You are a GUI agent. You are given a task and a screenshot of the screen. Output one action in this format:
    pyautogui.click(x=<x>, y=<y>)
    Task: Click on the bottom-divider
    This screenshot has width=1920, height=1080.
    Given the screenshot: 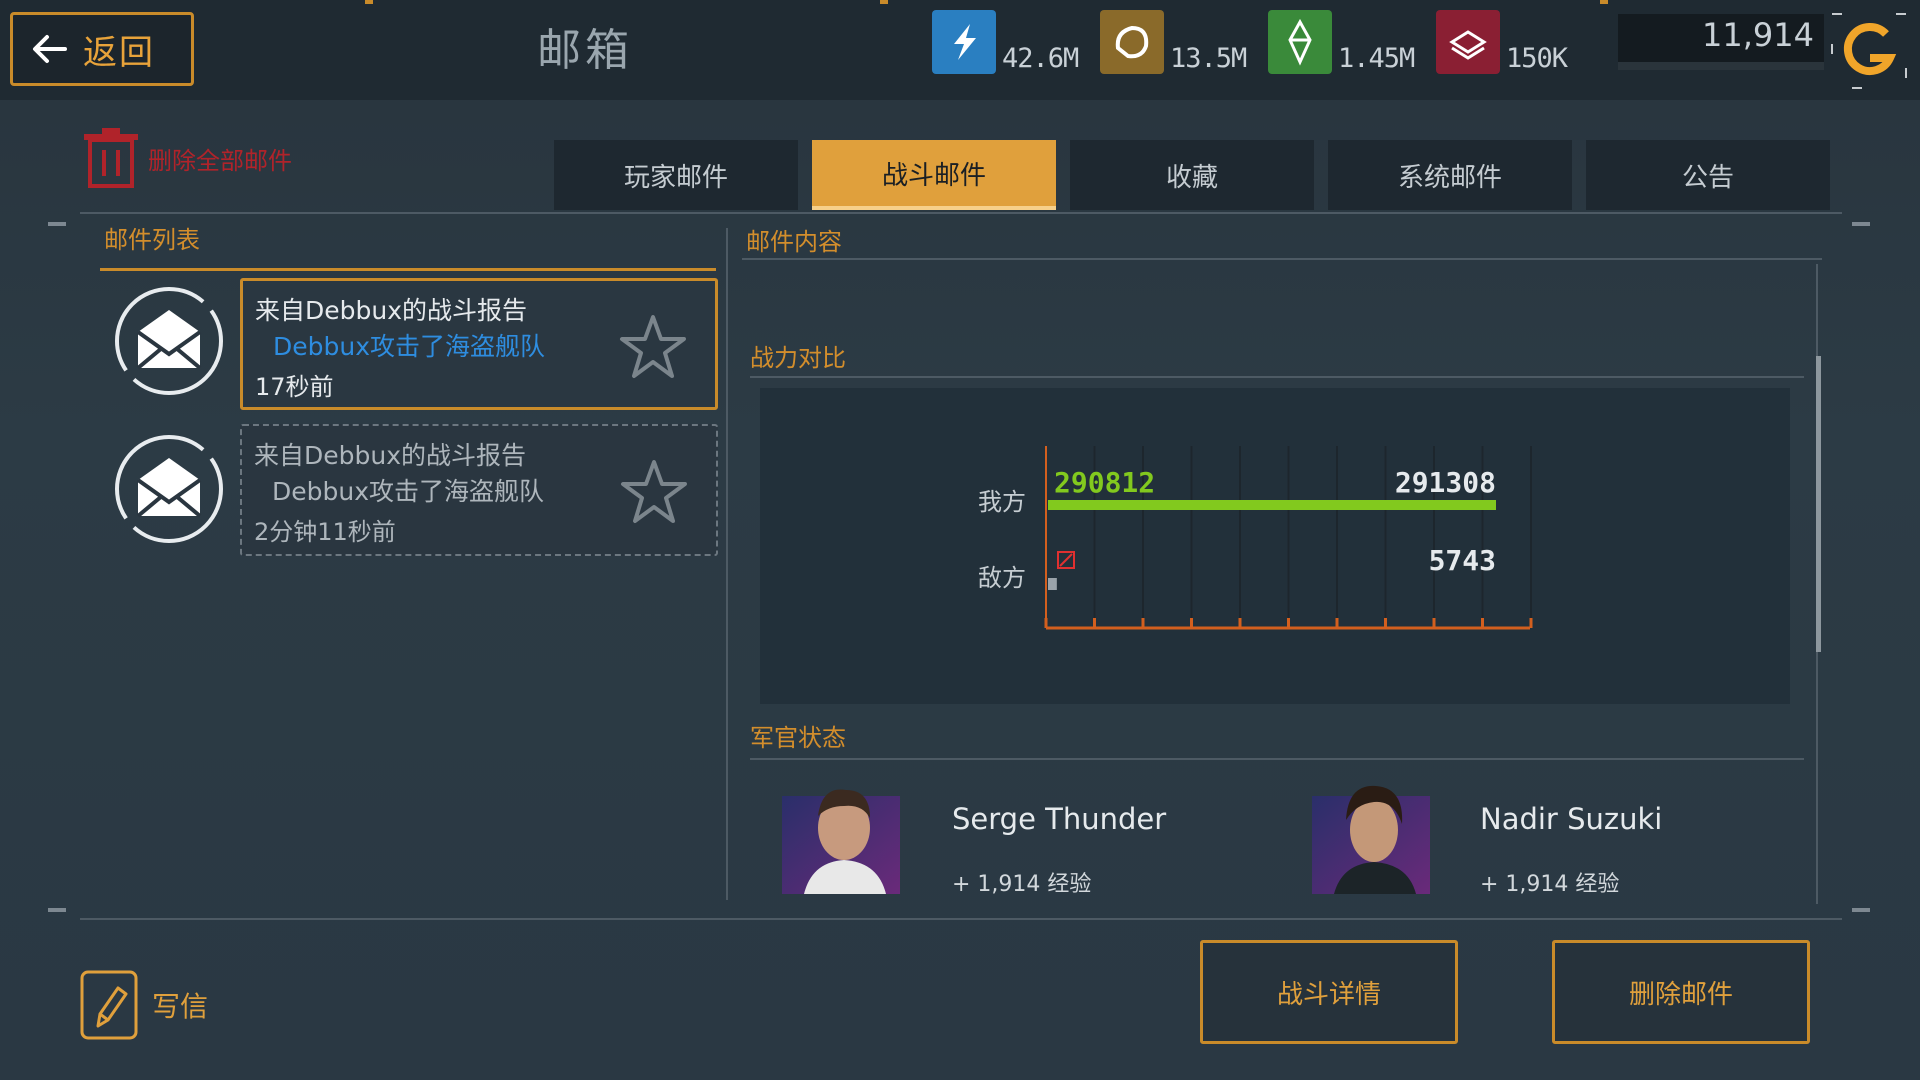 What is the action you would take?
    pyautogui.click(x=961, y=919)
    